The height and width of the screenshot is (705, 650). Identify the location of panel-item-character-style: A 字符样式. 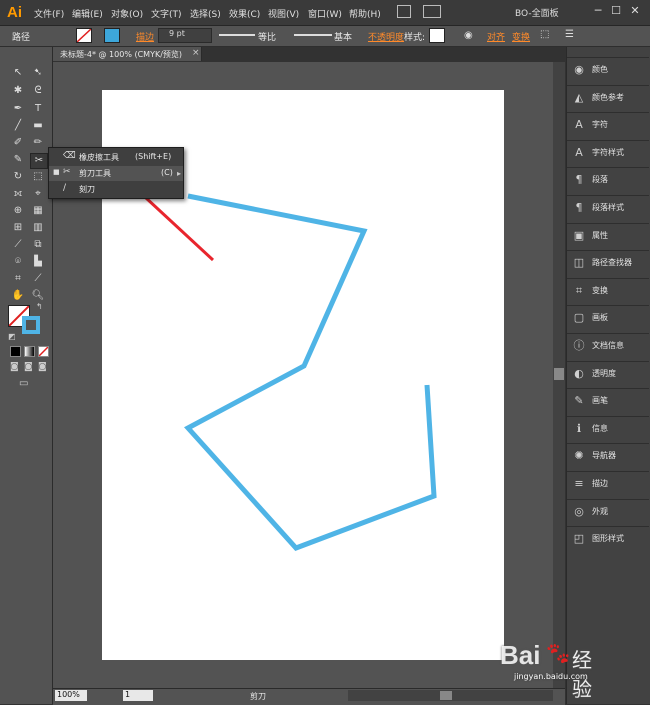
(608, 155).